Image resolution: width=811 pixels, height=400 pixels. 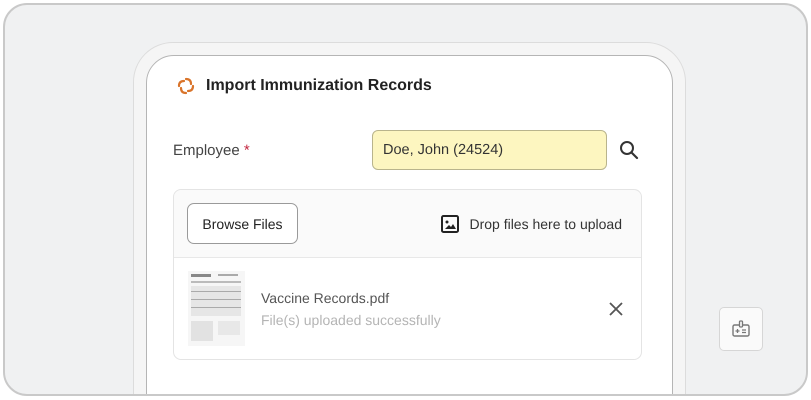 I want to click on file-name: Vaccine Records.pdf, so click(x=325, y=298).